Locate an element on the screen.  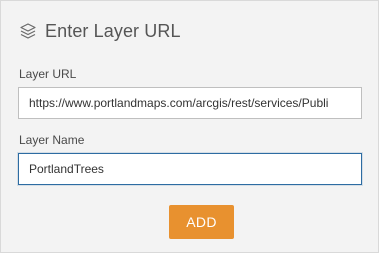
layer-url-label: Layer URL is located at coordinates (48, 74).